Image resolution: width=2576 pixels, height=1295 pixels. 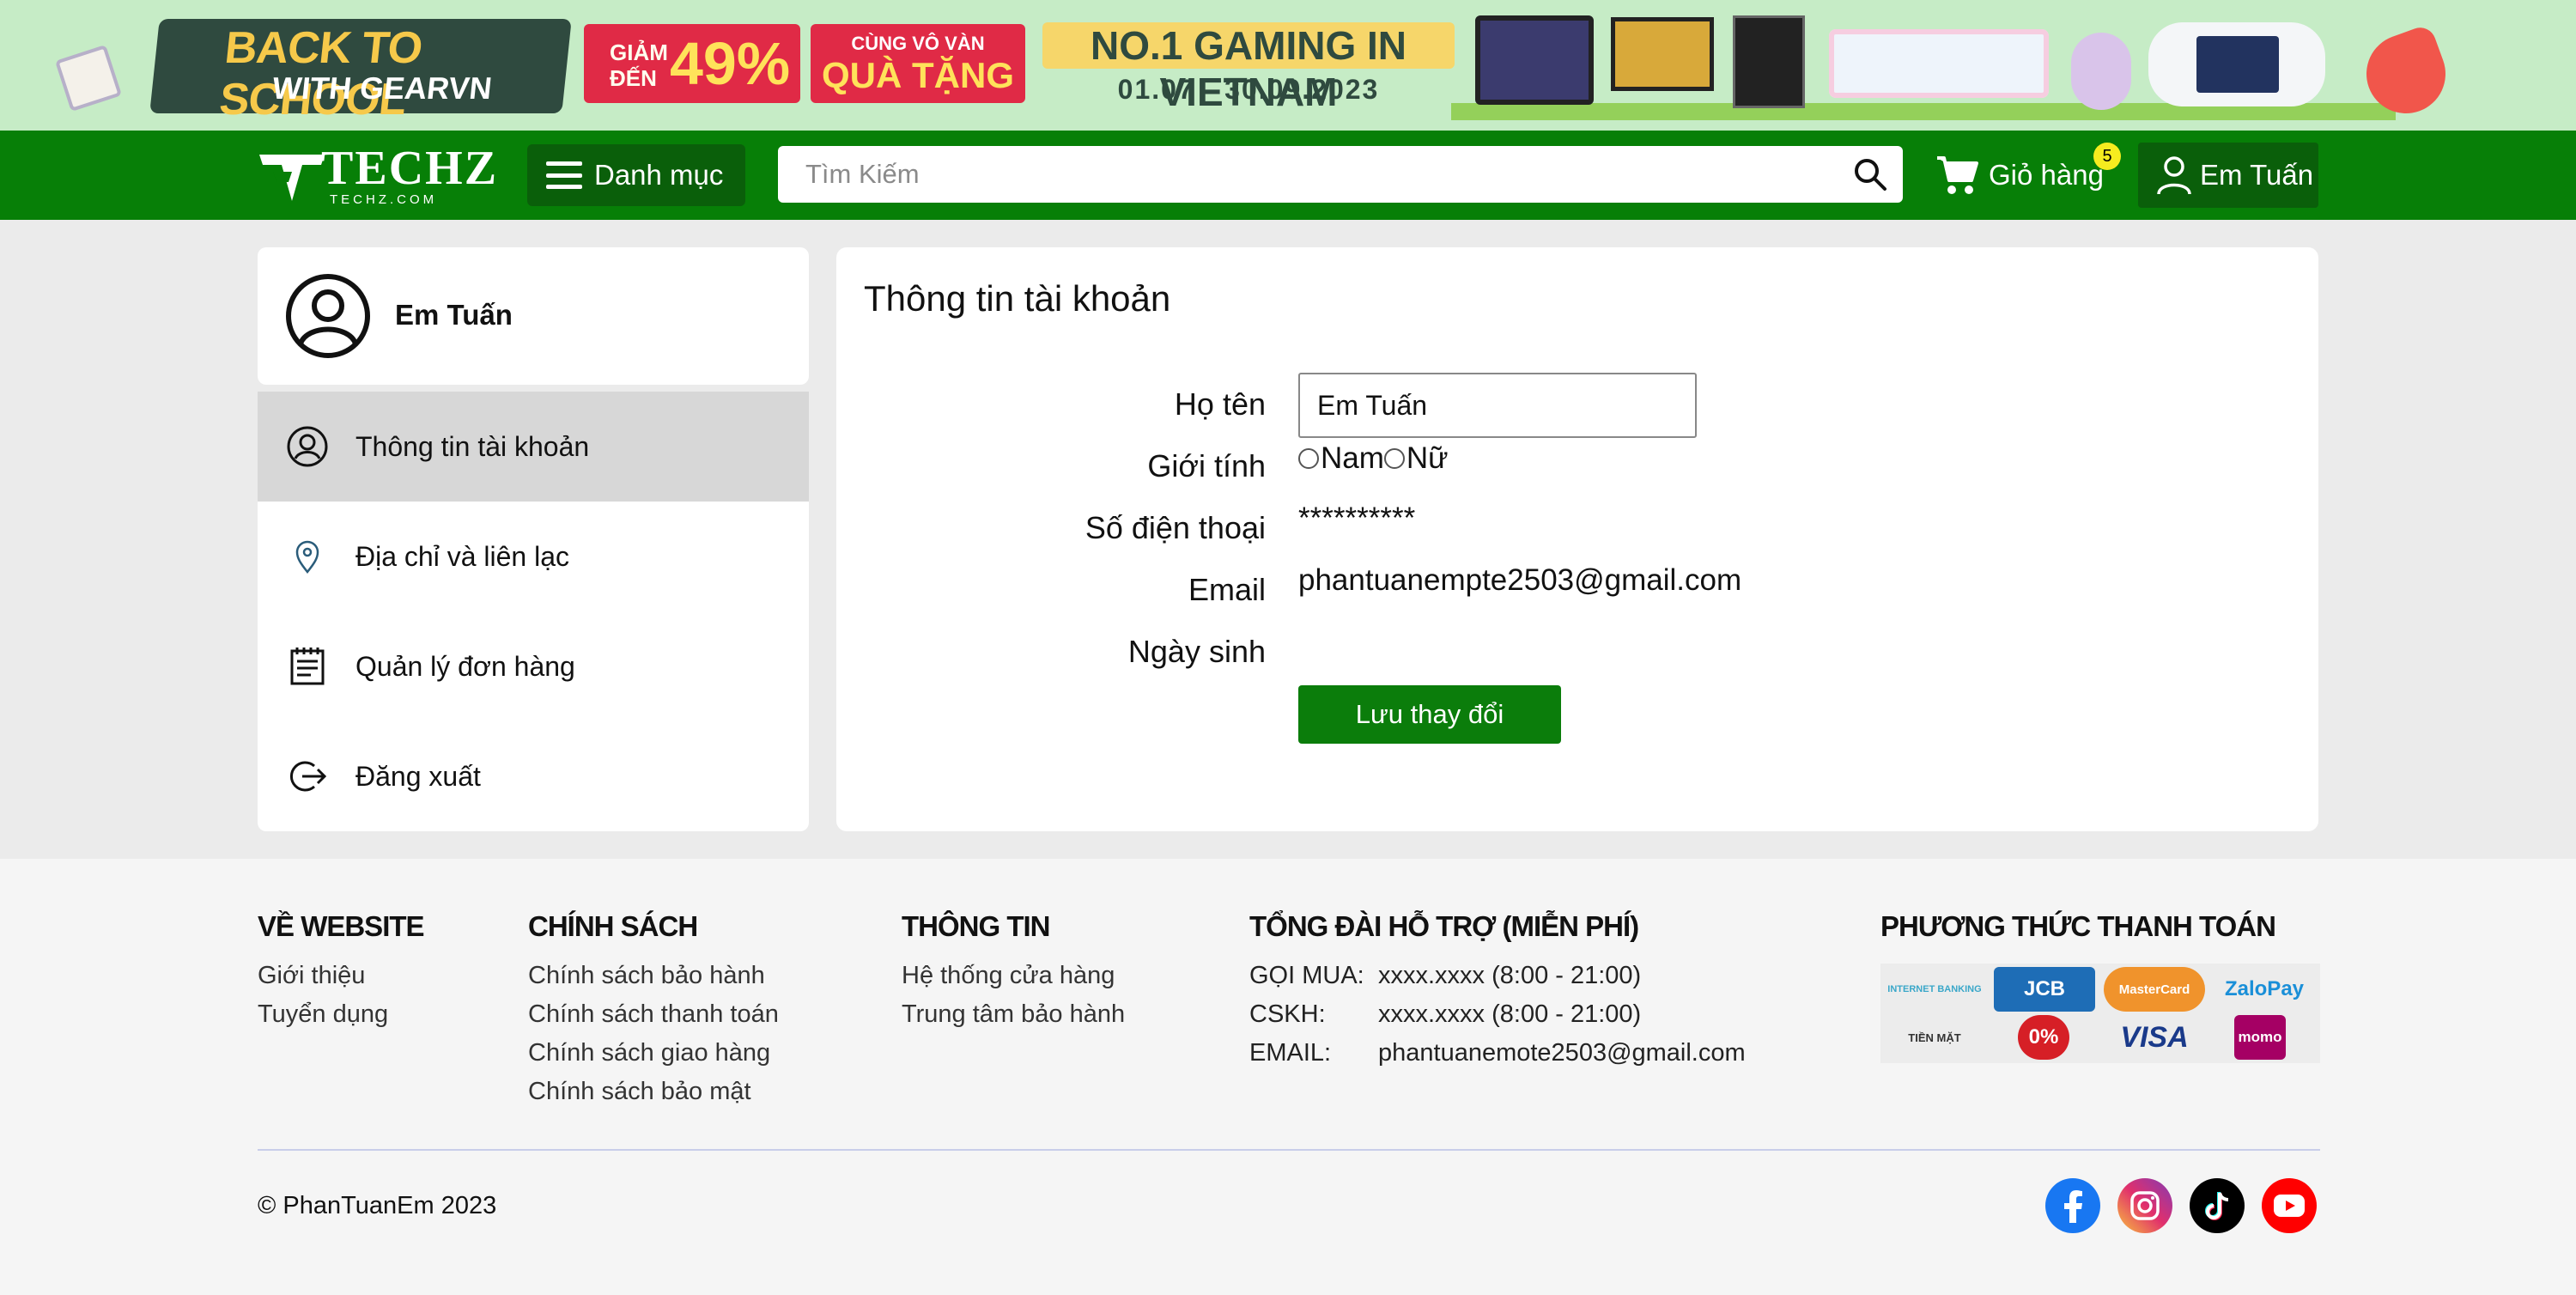 I want to click on footer-payment-title: PHƯƠNG THỨC THANH TOÁN, so click(x=2078, y=926).